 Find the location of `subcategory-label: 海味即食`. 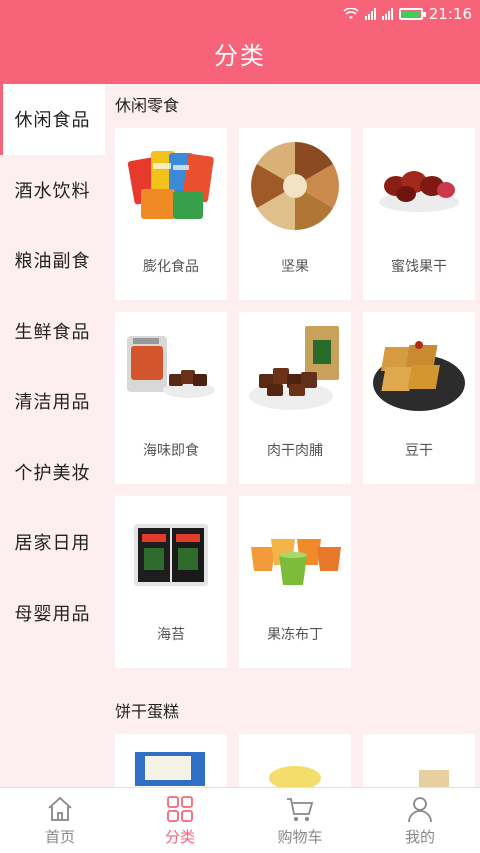

subcategory-label: 海味即食 is located at coordinates (171, 451).